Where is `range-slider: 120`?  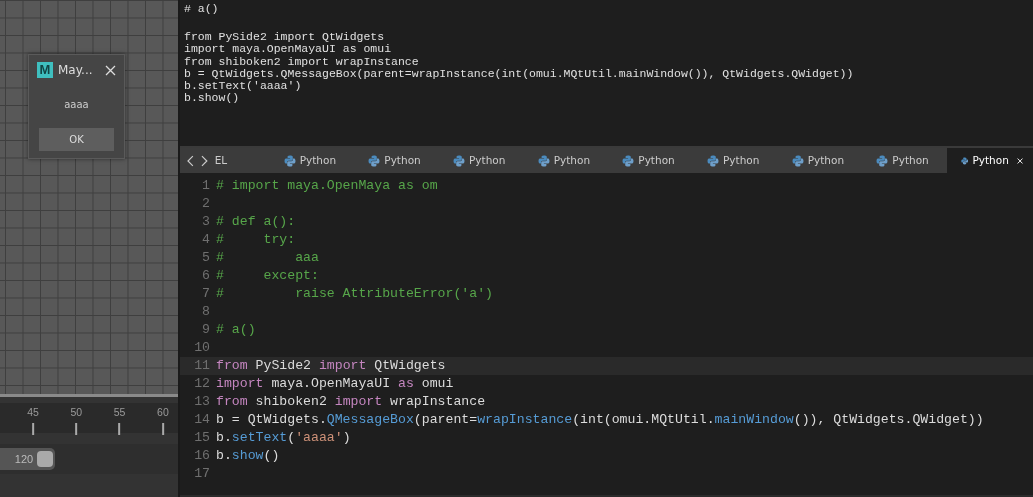 range-slider: 120 is located at coordinates (28, 459).